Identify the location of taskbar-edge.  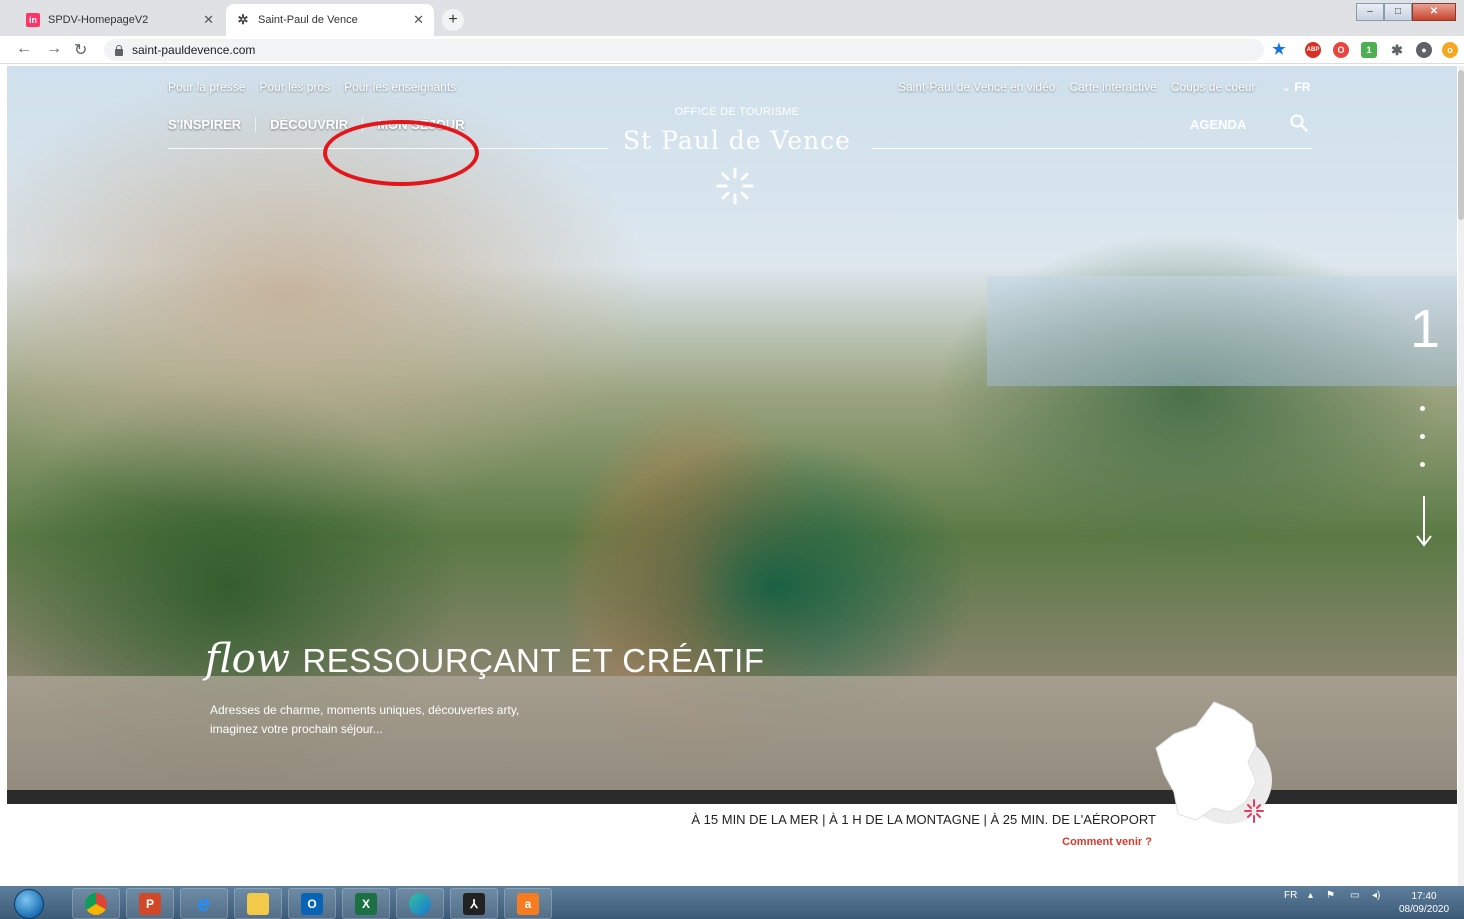
(420, 903).